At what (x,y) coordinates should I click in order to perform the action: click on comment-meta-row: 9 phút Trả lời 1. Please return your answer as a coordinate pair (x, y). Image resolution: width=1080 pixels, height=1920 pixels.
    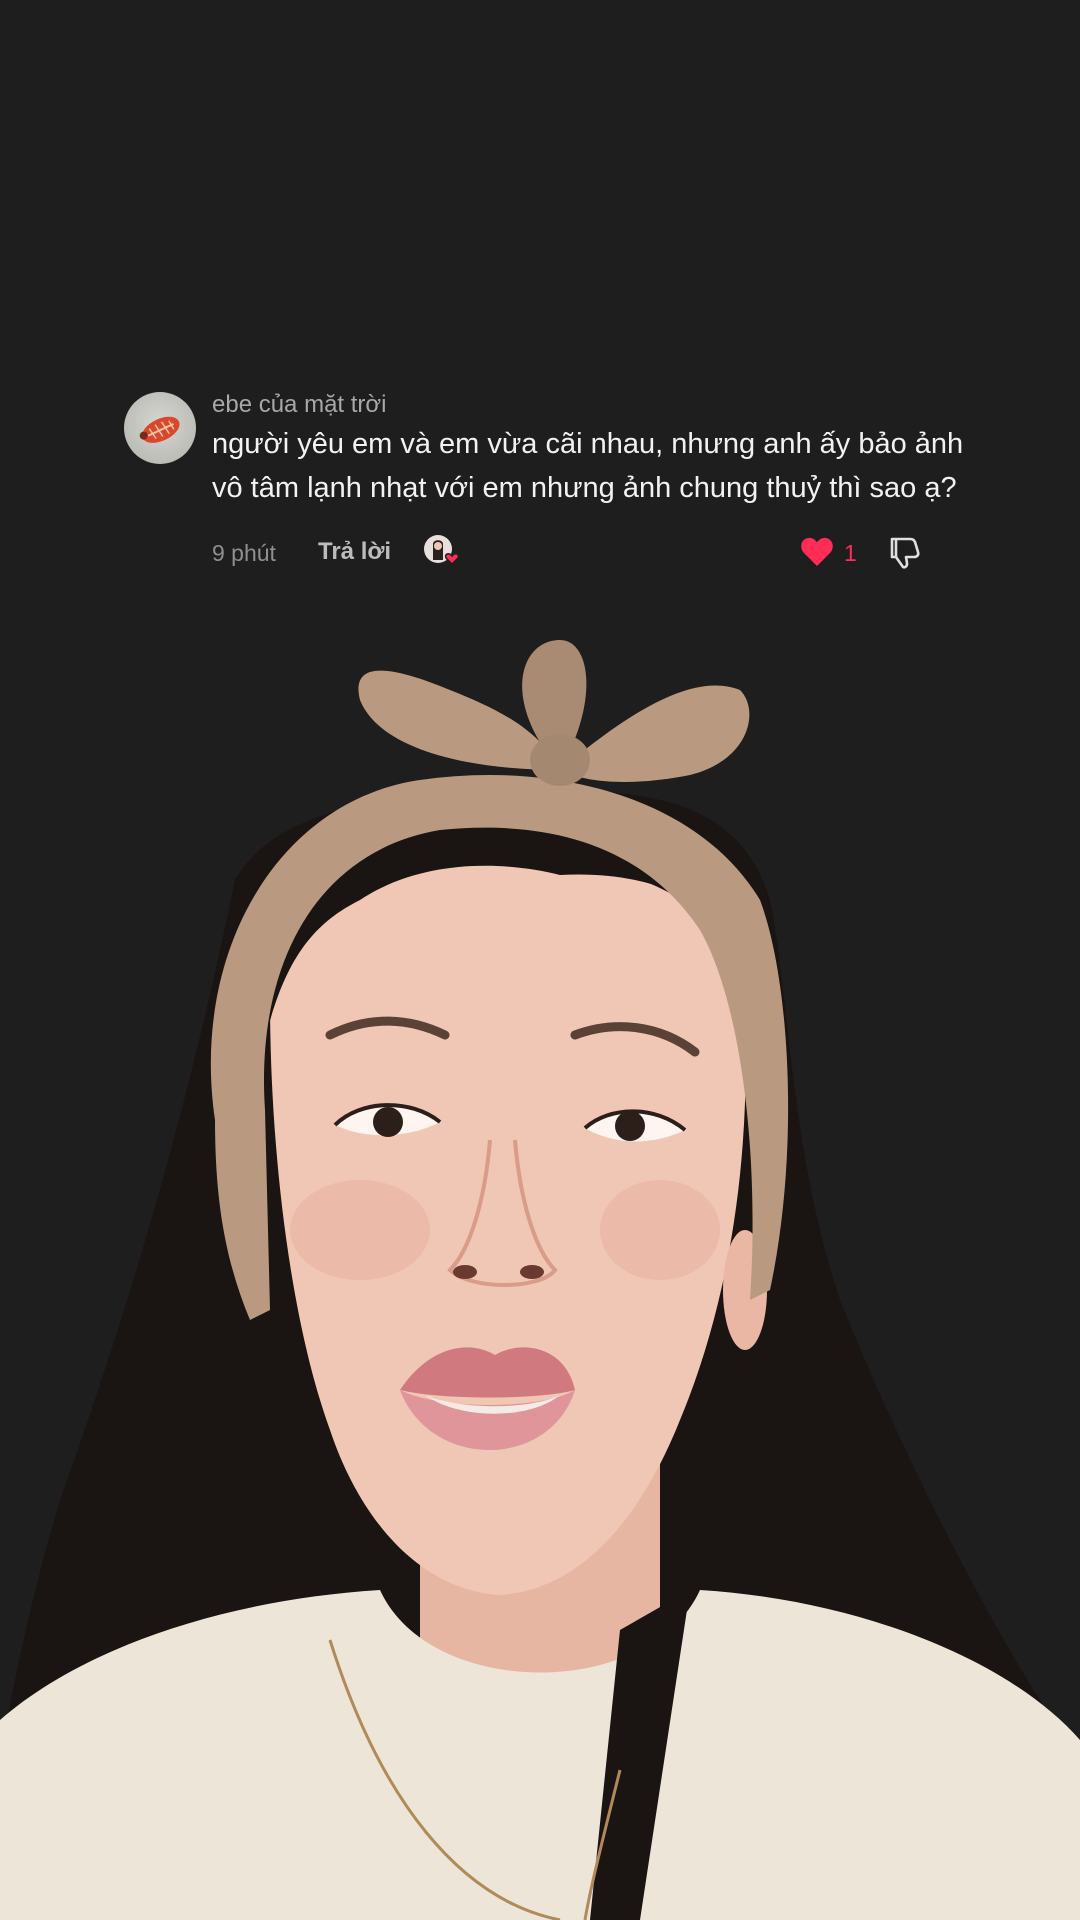
    Looking at the image, I should click on (592, 554).